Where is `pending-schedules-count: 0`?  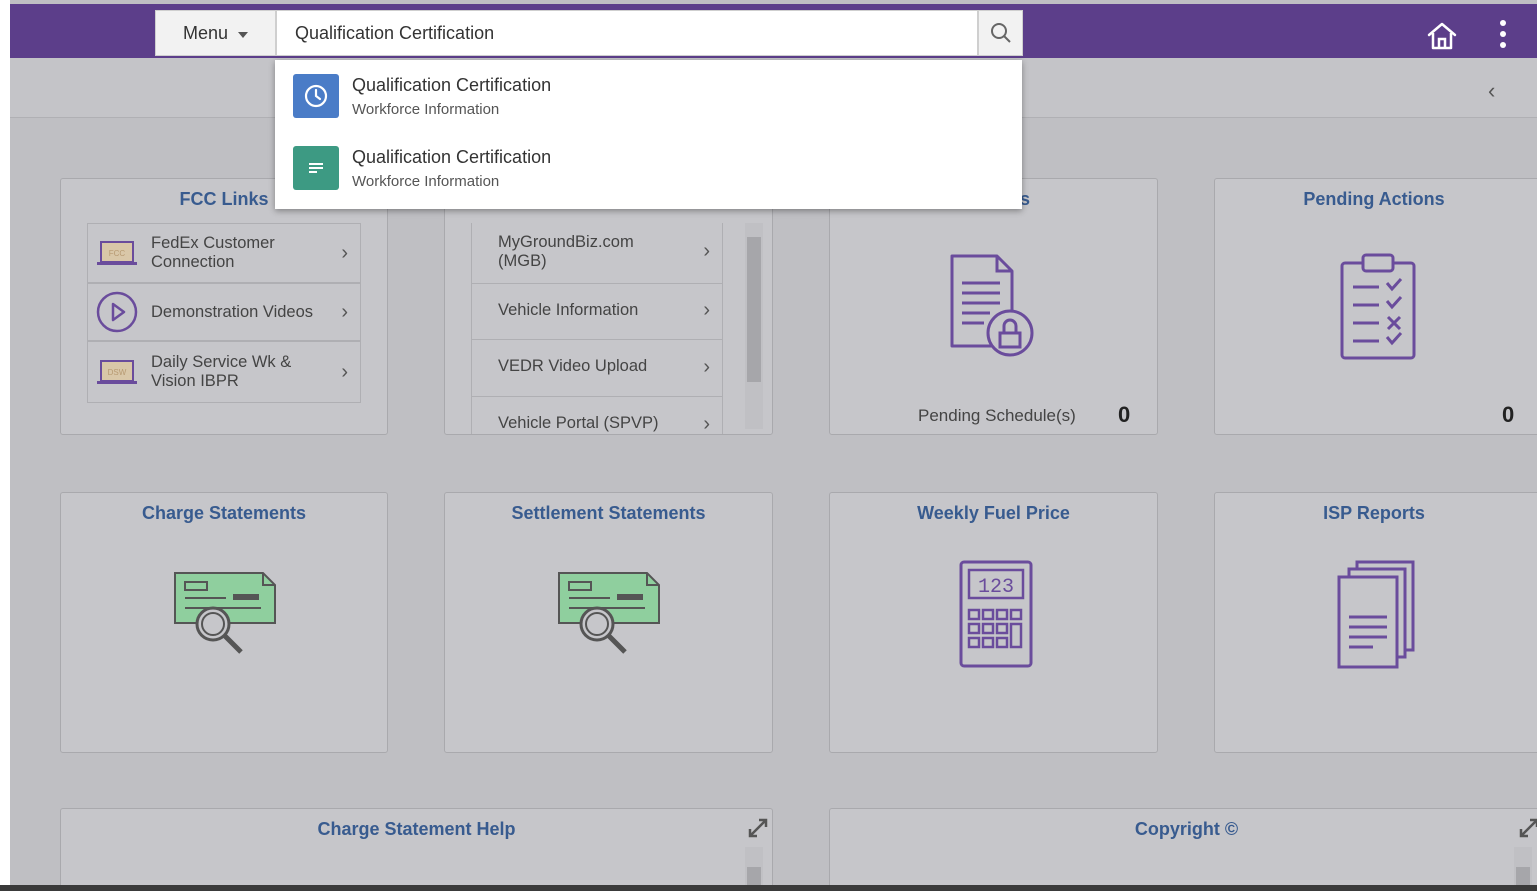 pending-schedules-count: 0 is located at coordinates (1124, 414).